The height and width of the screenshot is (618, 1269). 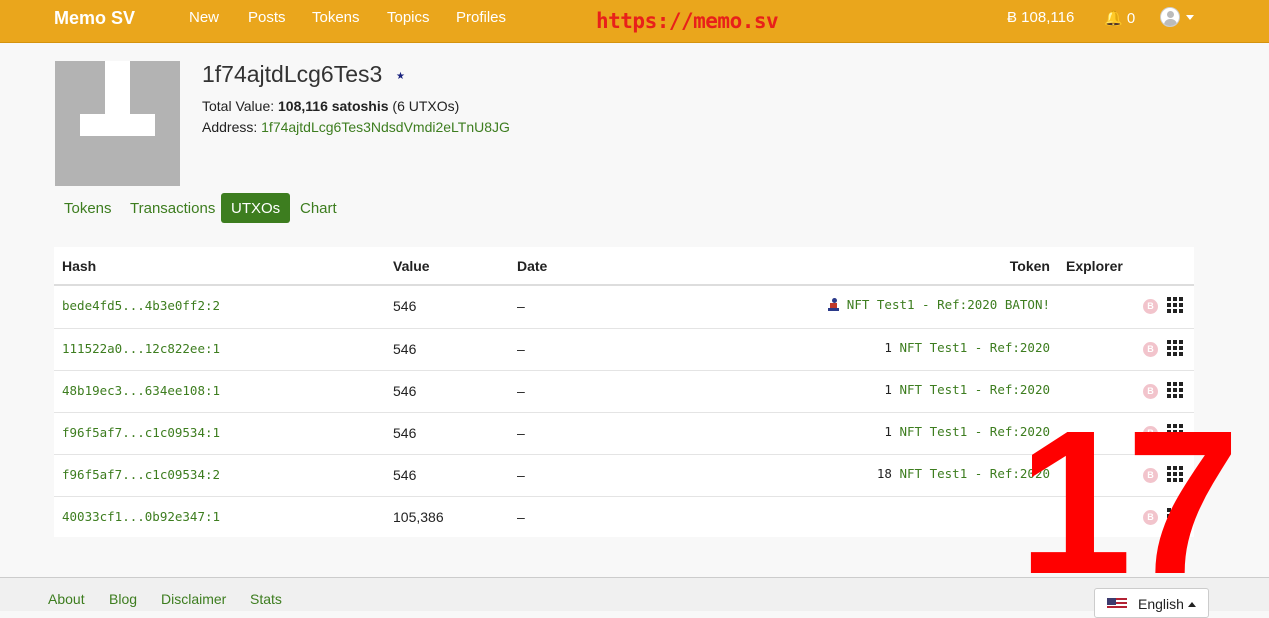 I want to click on brand-logo: Memo SV, so click(x=94, y=18).